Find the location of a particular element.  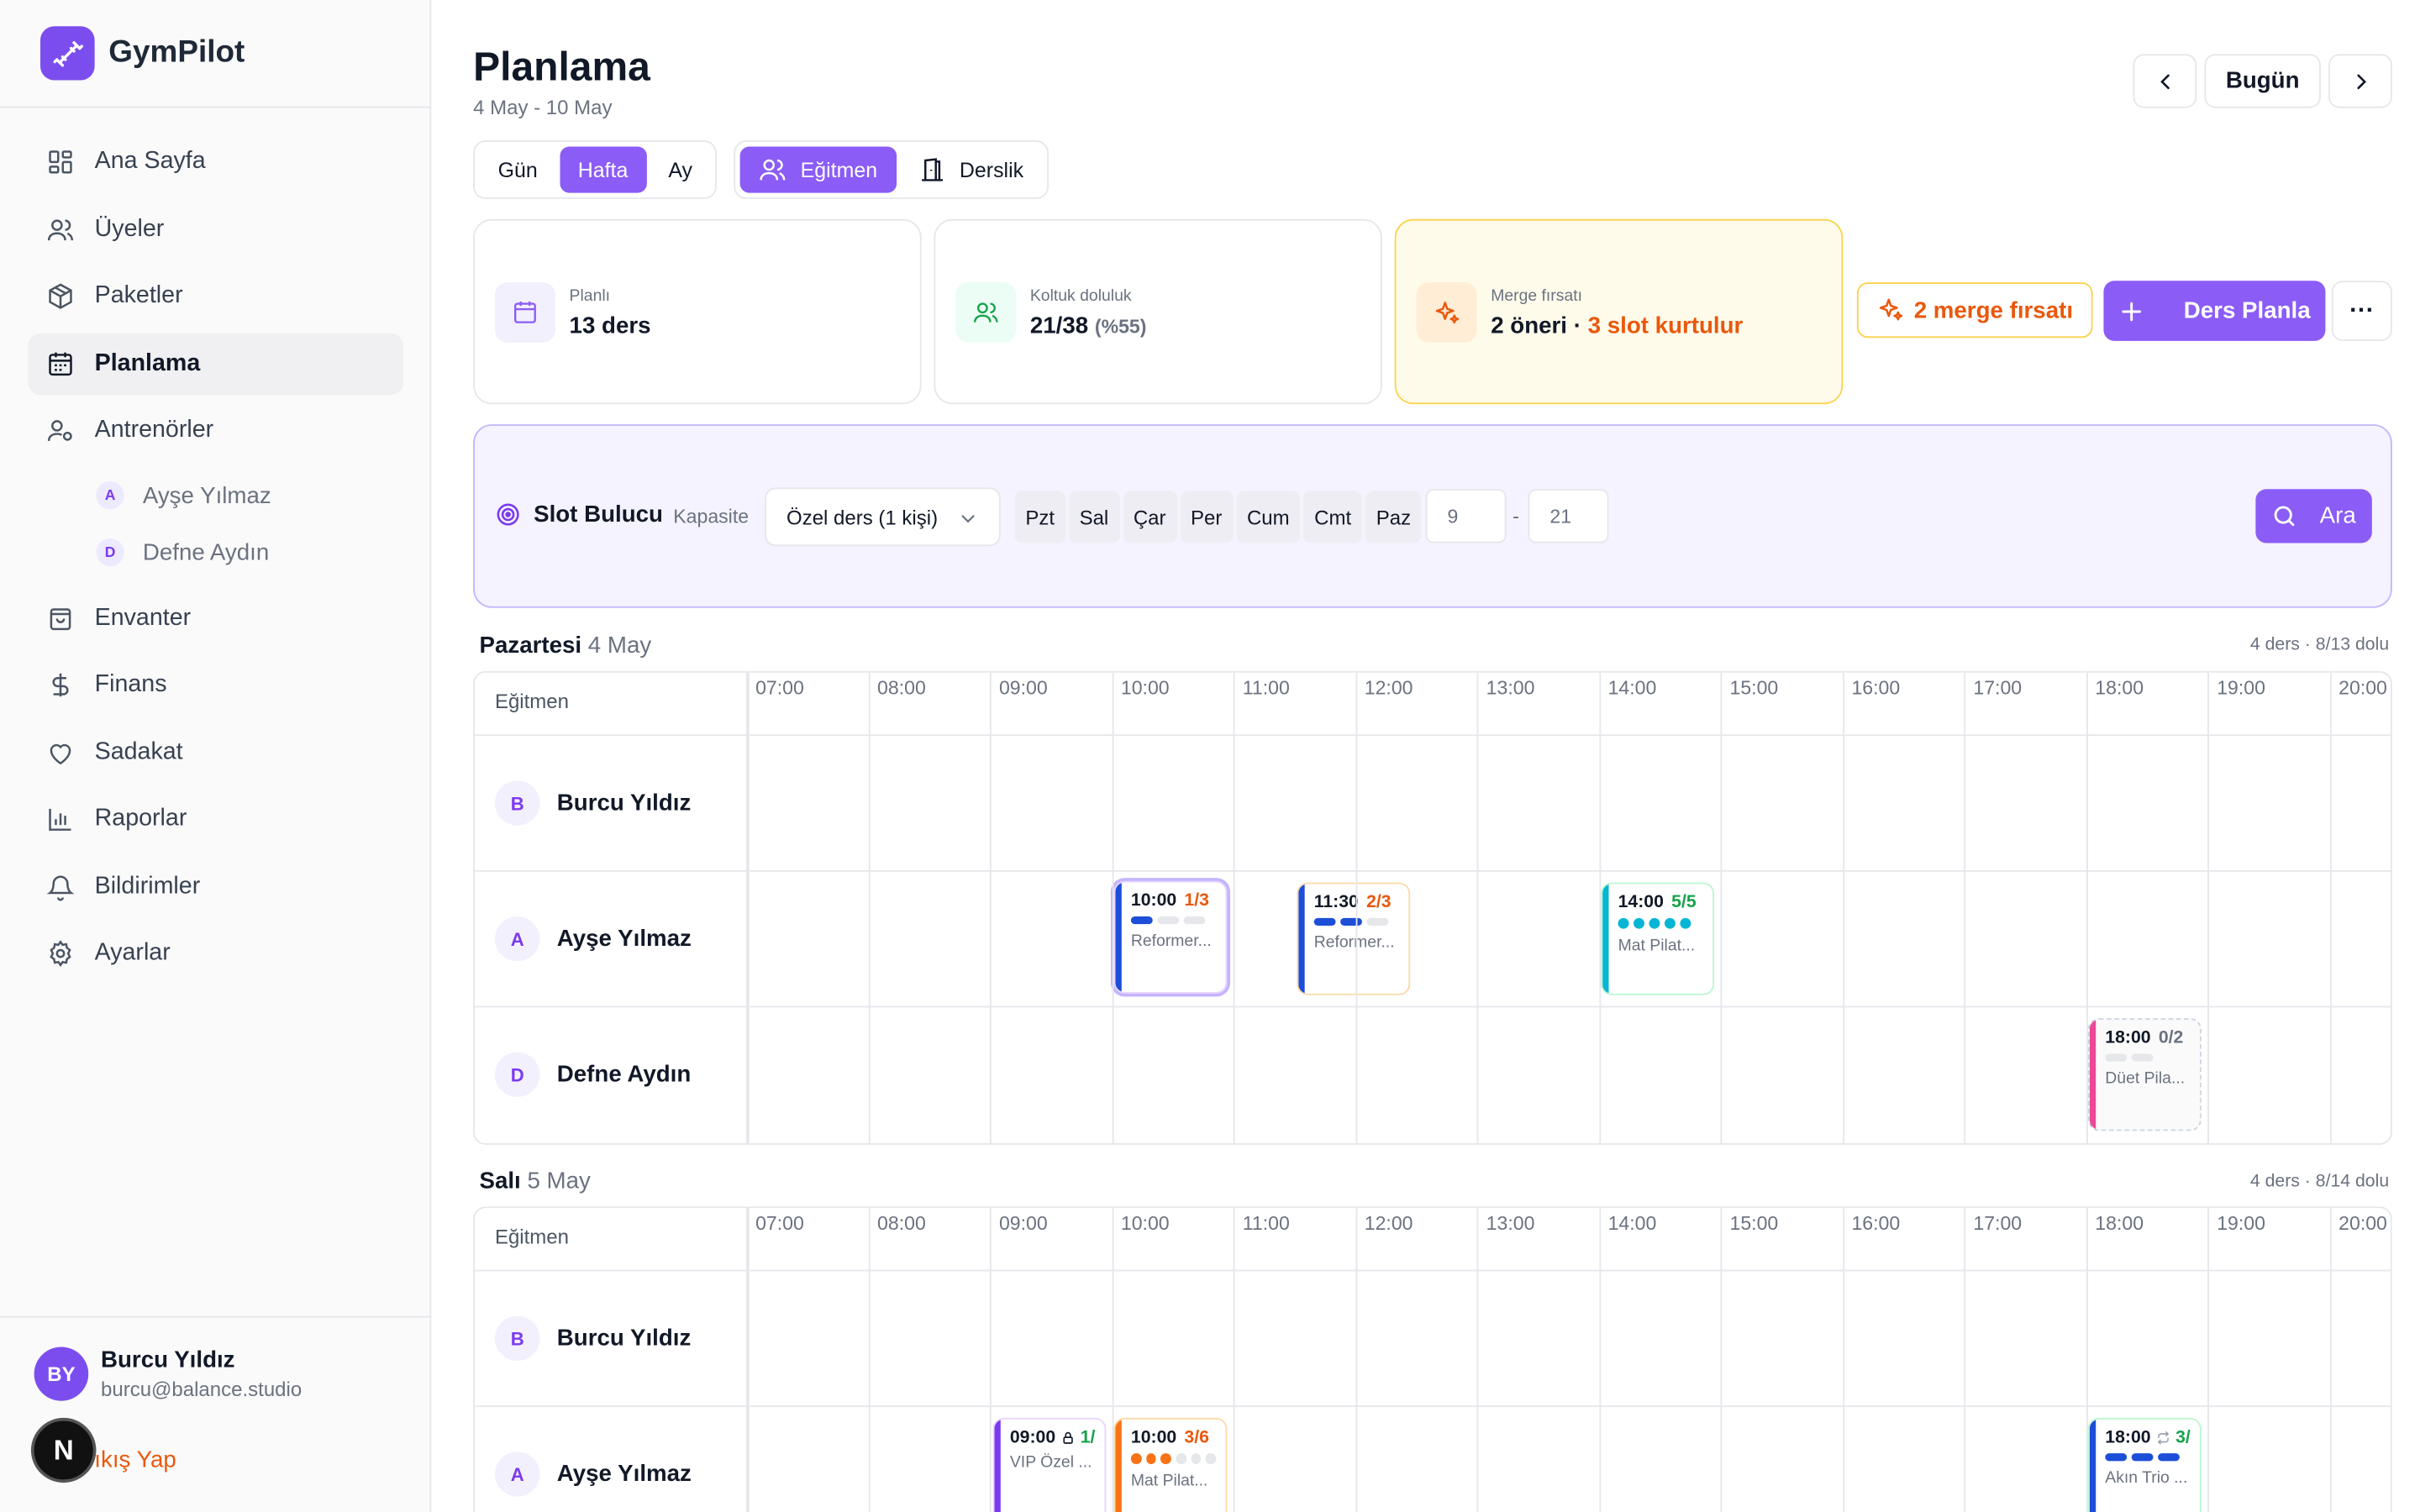

plan-class-button: Ders Planla is located at coordinates (2214, 311).